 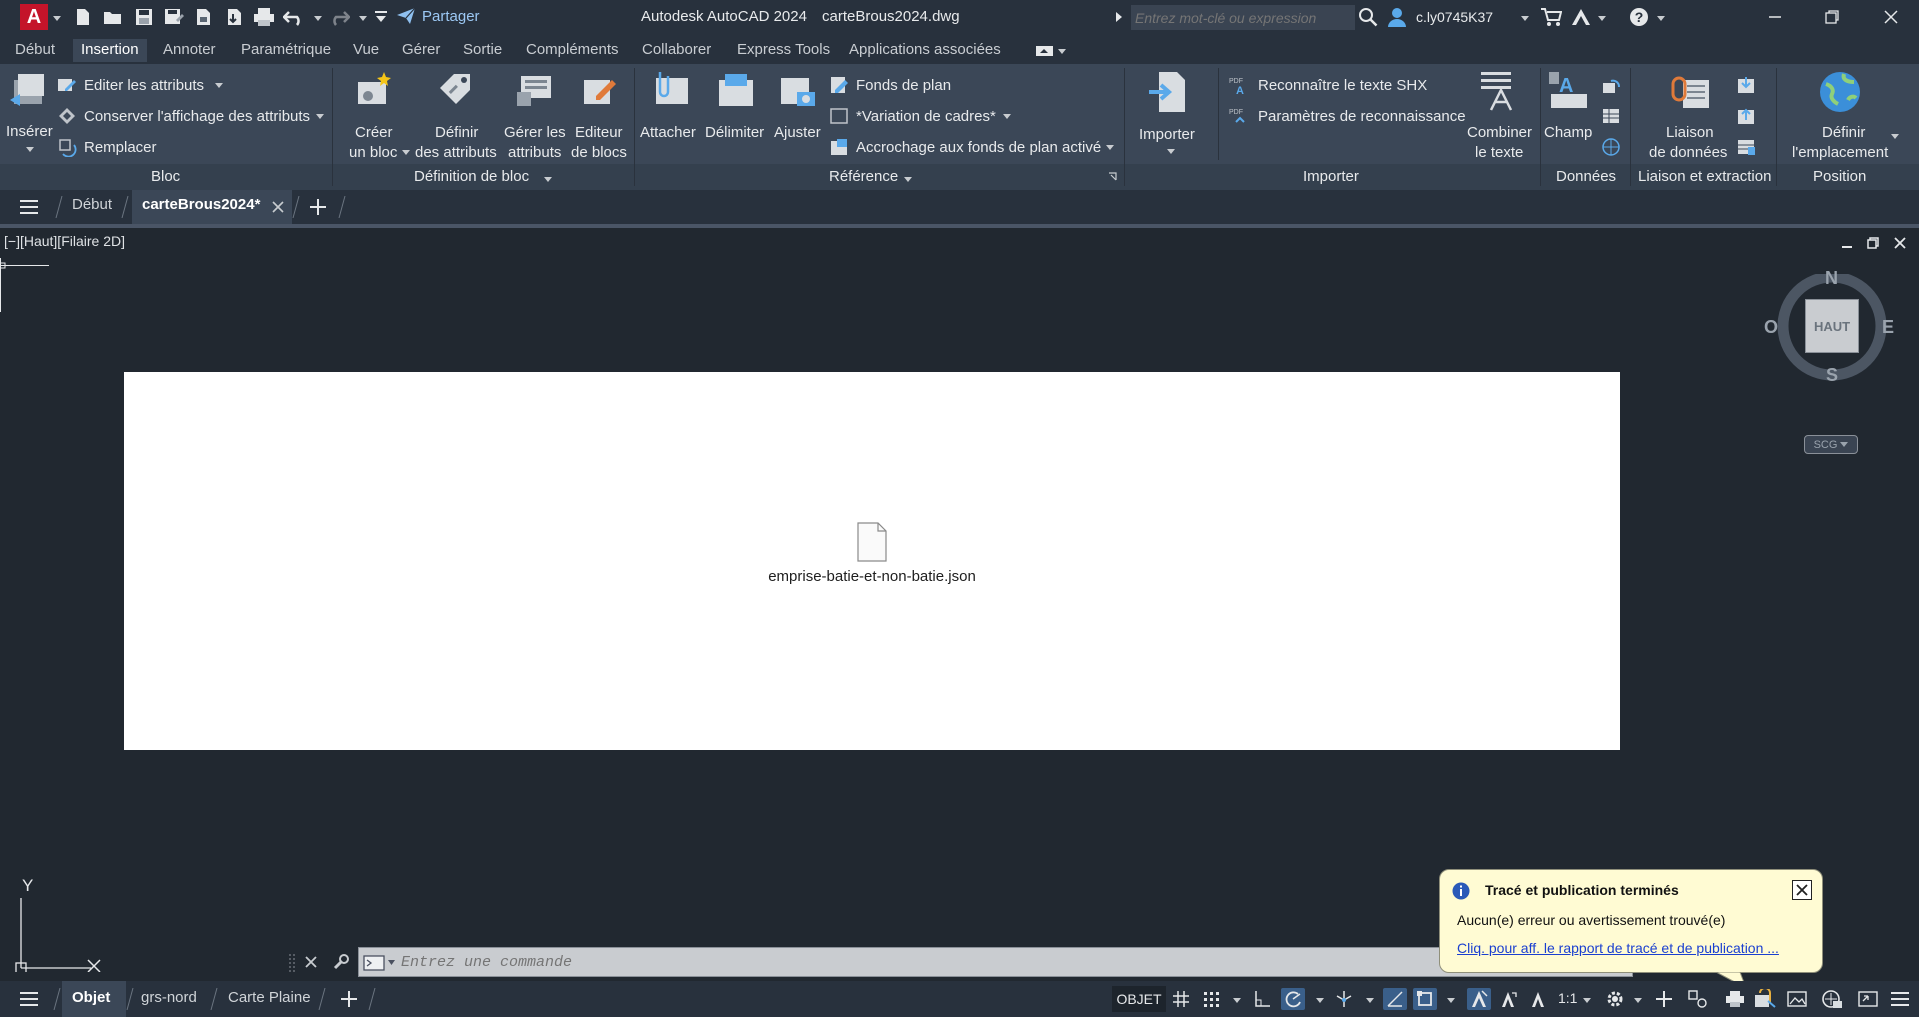 I want to click on undo-icon, so click(x=294, y=17).